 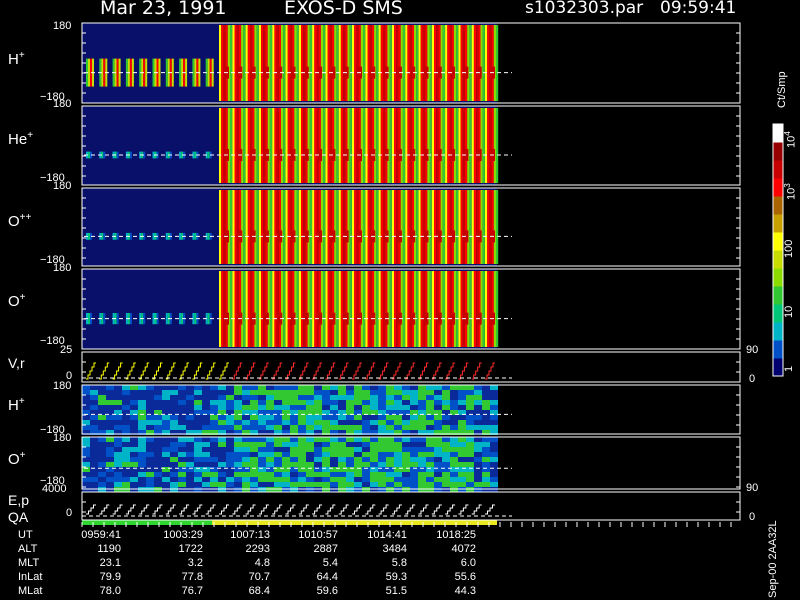 I want to click on footer-value: 68.4, so click(x=259, y=591).